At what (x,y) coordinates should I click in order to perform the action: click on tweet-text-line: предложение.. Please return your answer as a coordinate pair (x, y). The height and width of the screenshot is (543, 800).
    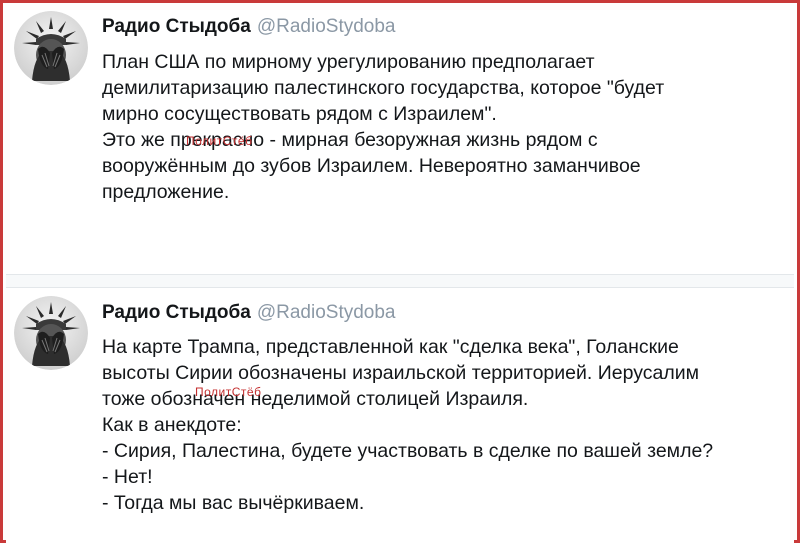
    Looking at the image, I should click on (166, 192).